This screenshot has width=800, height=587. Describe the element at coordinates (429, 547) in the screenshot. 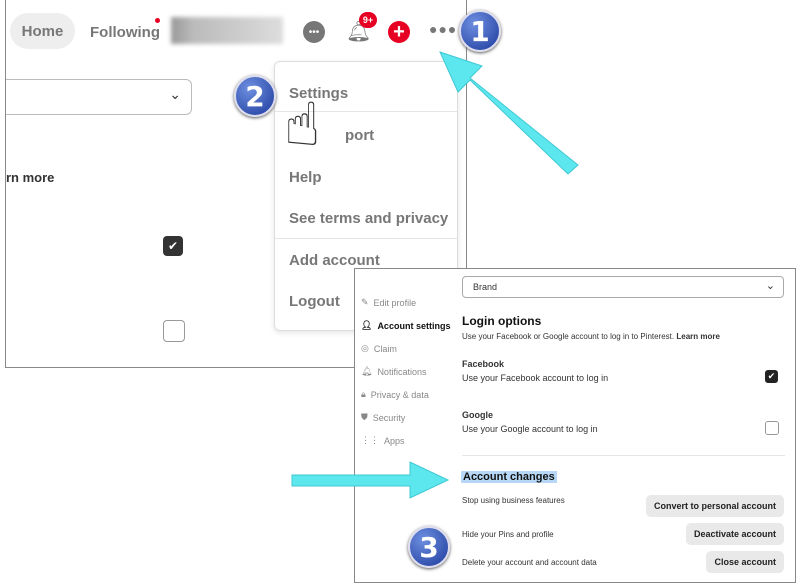

I see `step-badge-3: 3` at that location.